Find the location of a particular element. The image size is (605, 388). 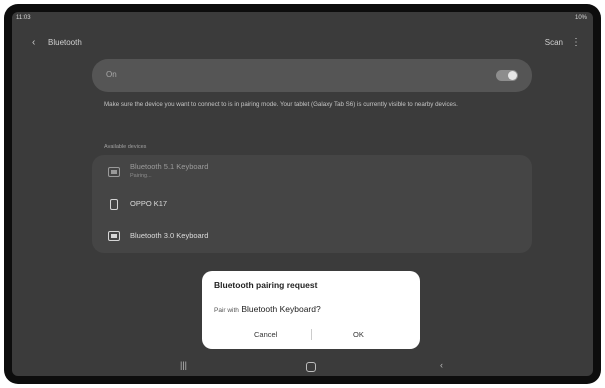

cancel-button: Cancel is located at coordinates (265, 334).